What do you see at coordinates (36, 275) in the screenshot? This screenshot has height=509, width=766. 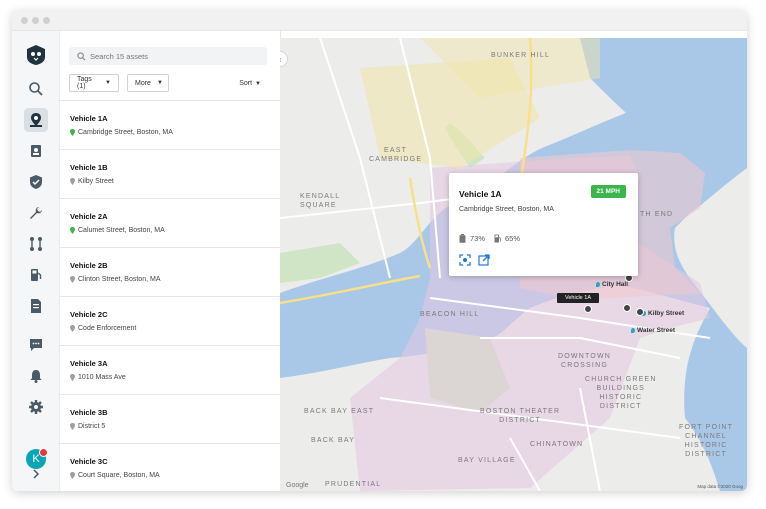 I see `fuel-pump-icon` at bounding box center [36, 275].